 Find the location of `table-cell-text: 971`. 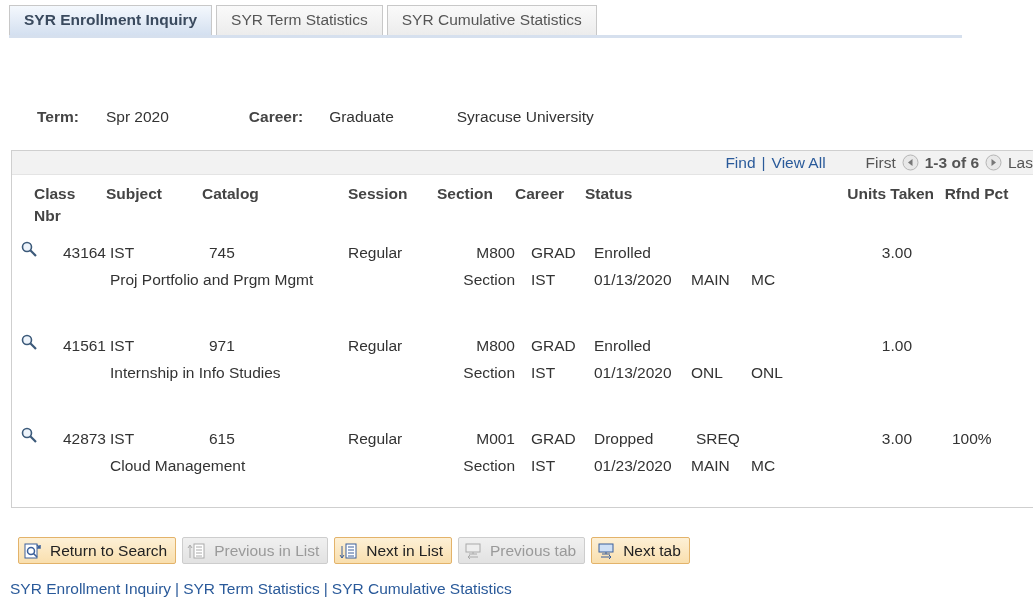

table-cell-text: 971 is located at coordinates (222, 345).